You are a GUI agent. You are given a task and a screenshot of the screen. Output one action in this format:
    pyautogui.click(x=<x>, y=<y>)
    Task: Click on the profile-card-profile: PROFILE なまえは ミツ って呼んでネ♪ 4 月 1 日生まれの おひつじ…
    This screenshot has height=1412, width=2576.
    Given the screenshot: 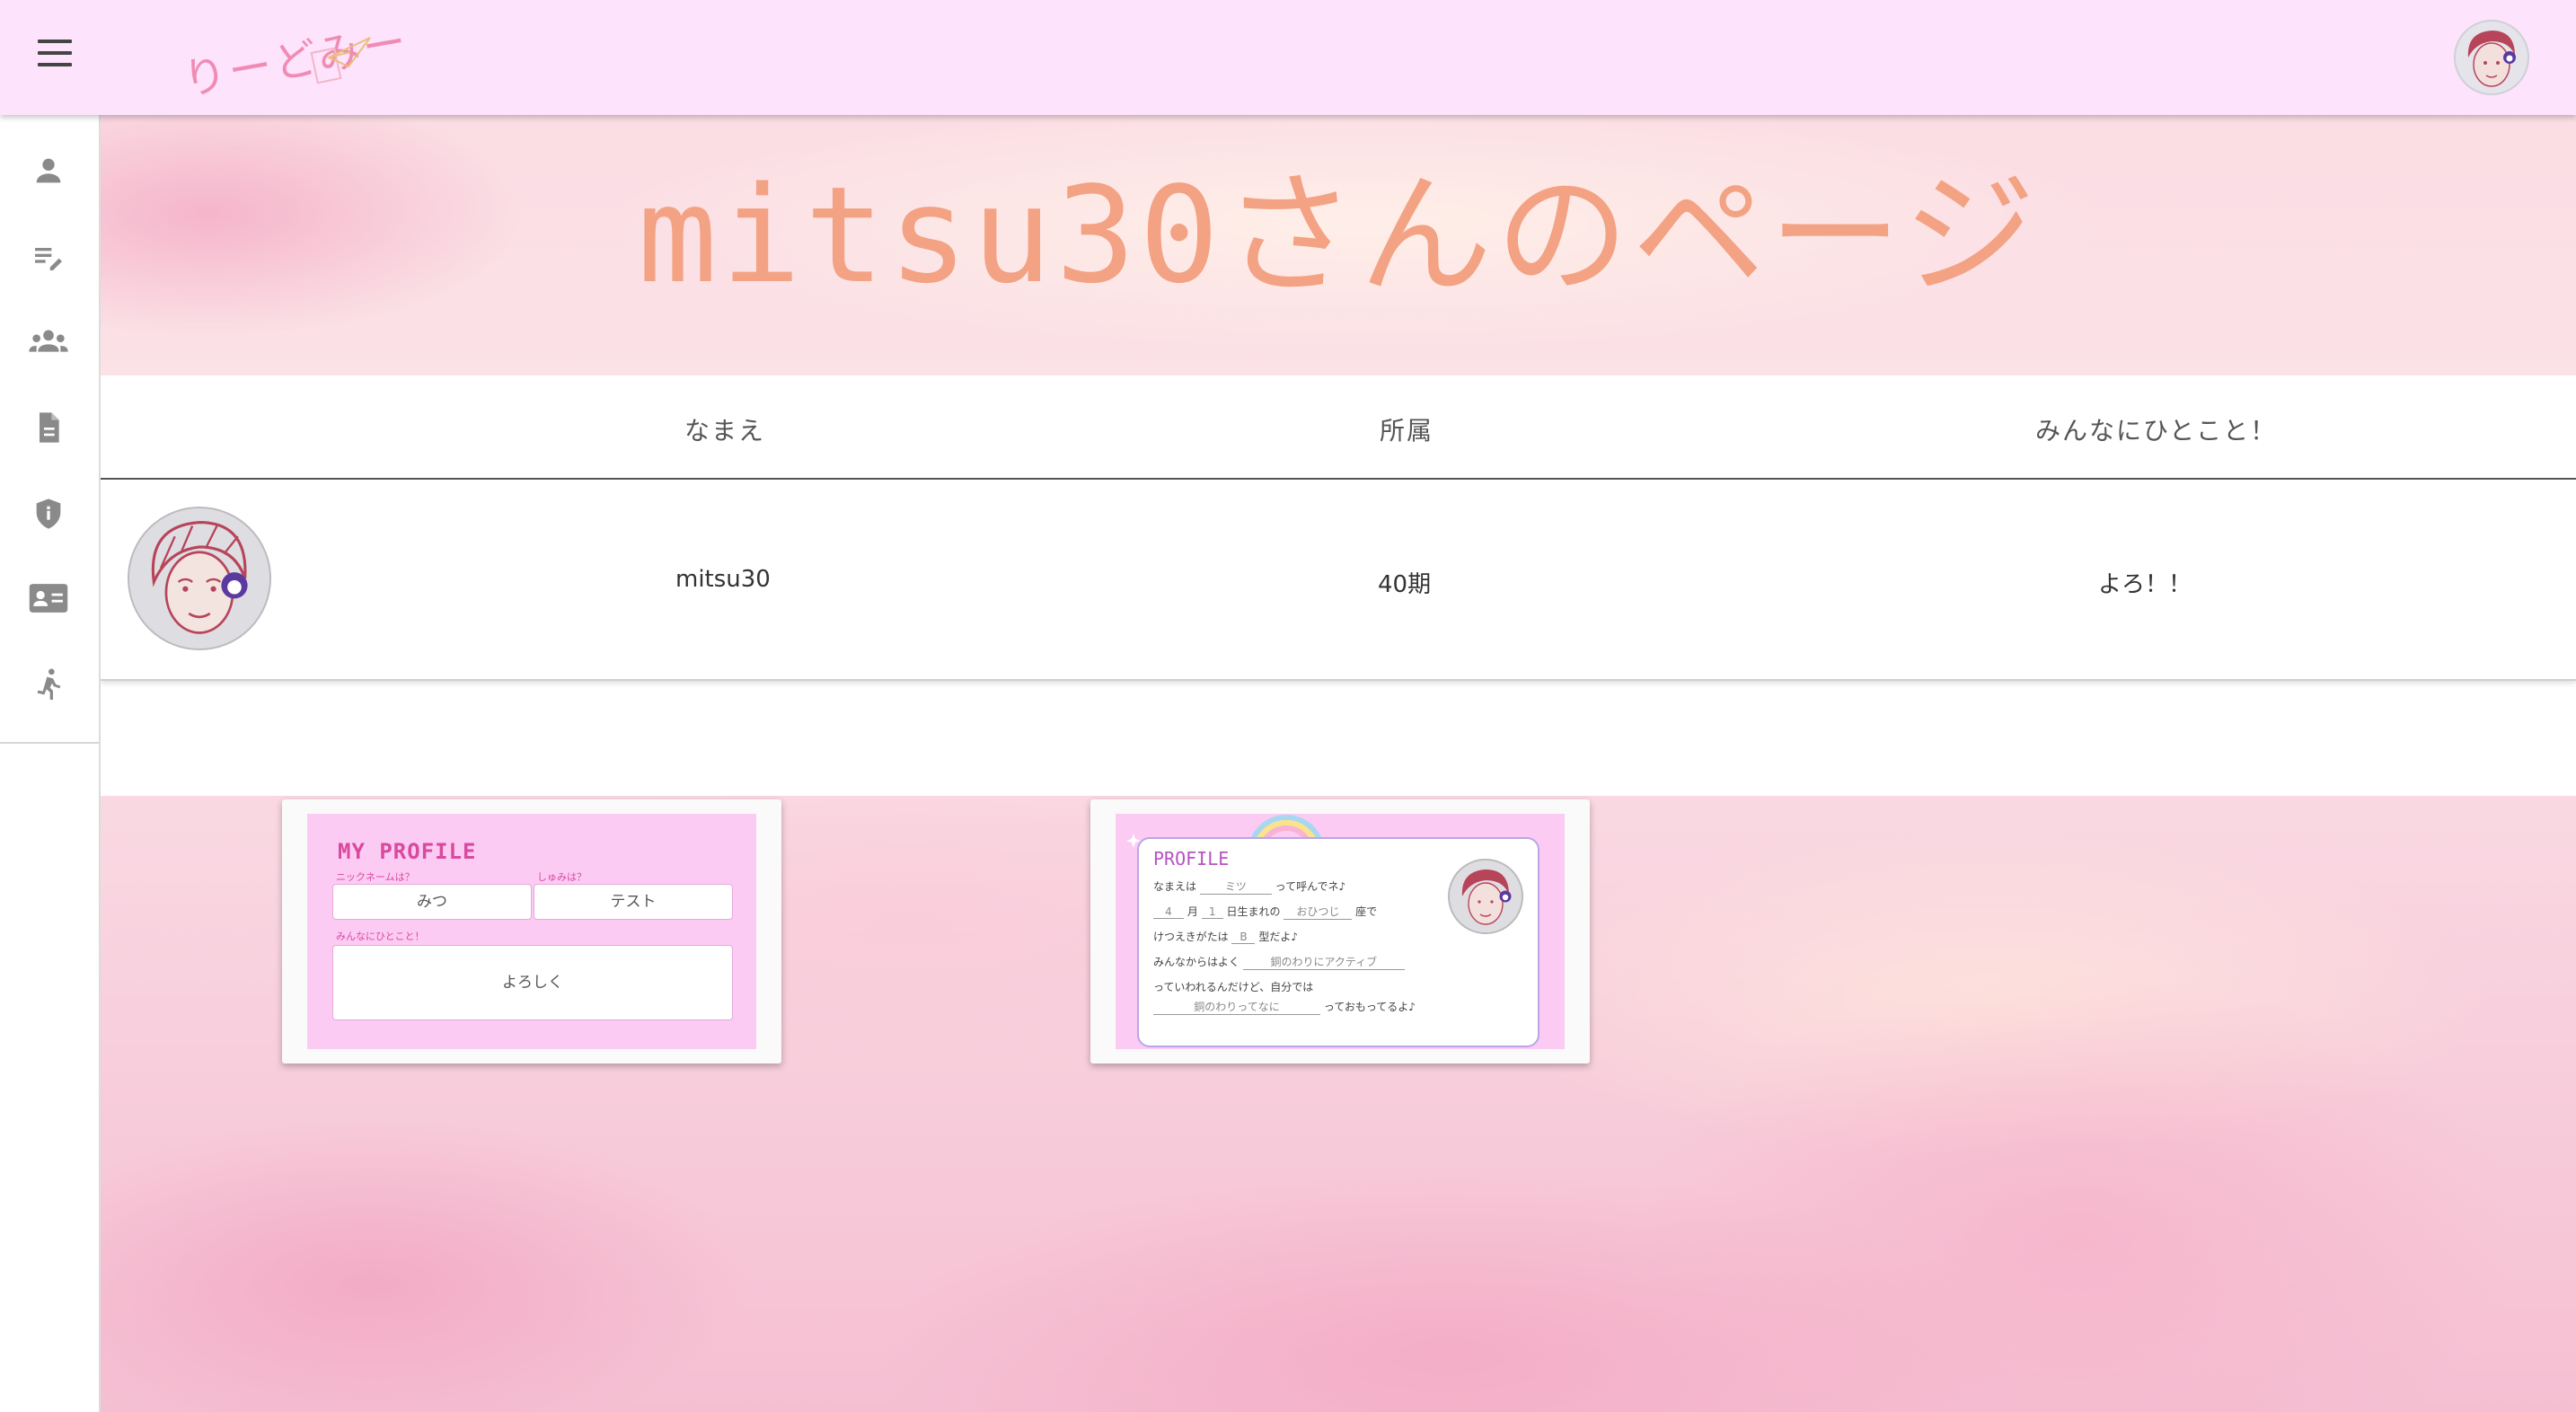 What is the action you would take?
    pyautogui.click(x=1340, y=931)
    